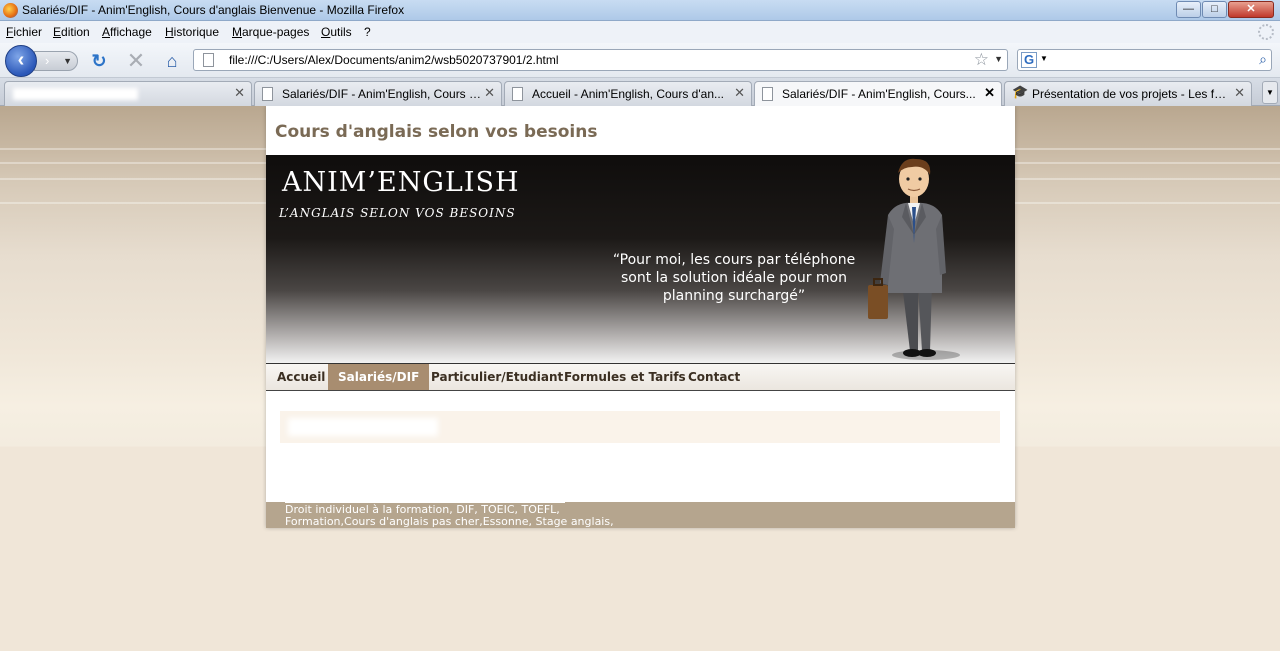 This screenshot has width=1280, height=651. Describe the element at coordinates (56, 61) in the screenshot. I see `forward-button: › ▼` at that location.